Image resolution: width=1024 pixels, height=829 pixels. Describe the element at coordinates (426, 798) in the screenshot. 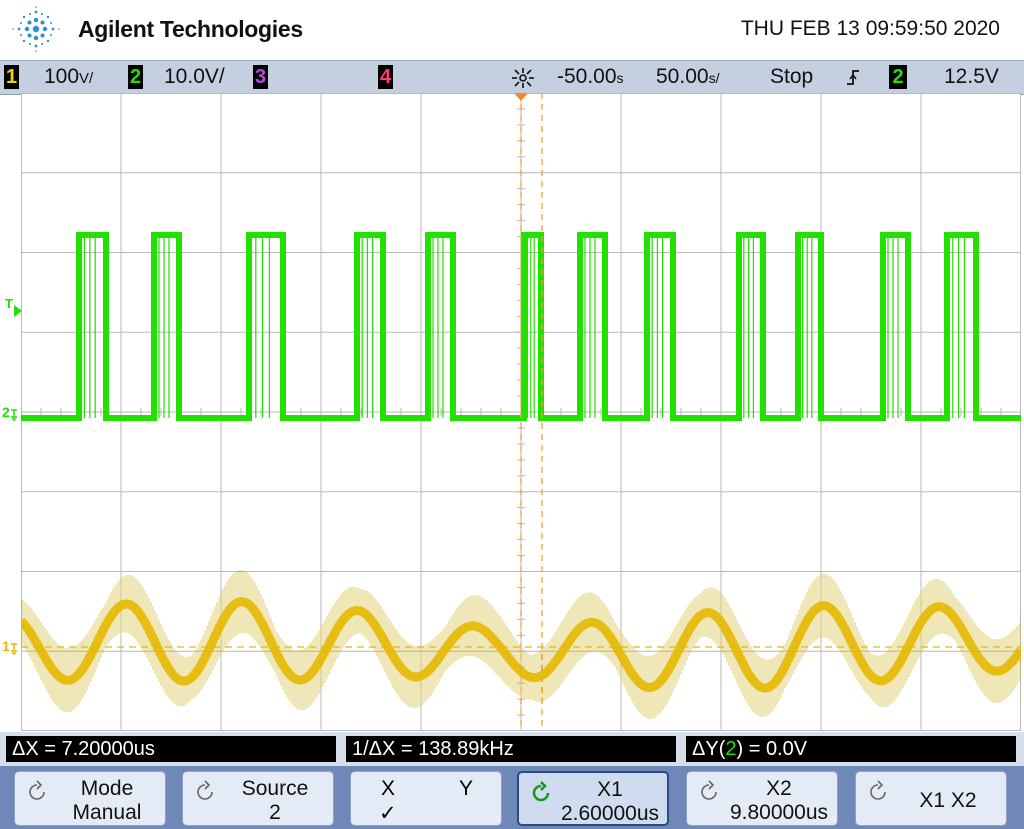

I see `xy-select-softkey: X Y ✓` at that location.